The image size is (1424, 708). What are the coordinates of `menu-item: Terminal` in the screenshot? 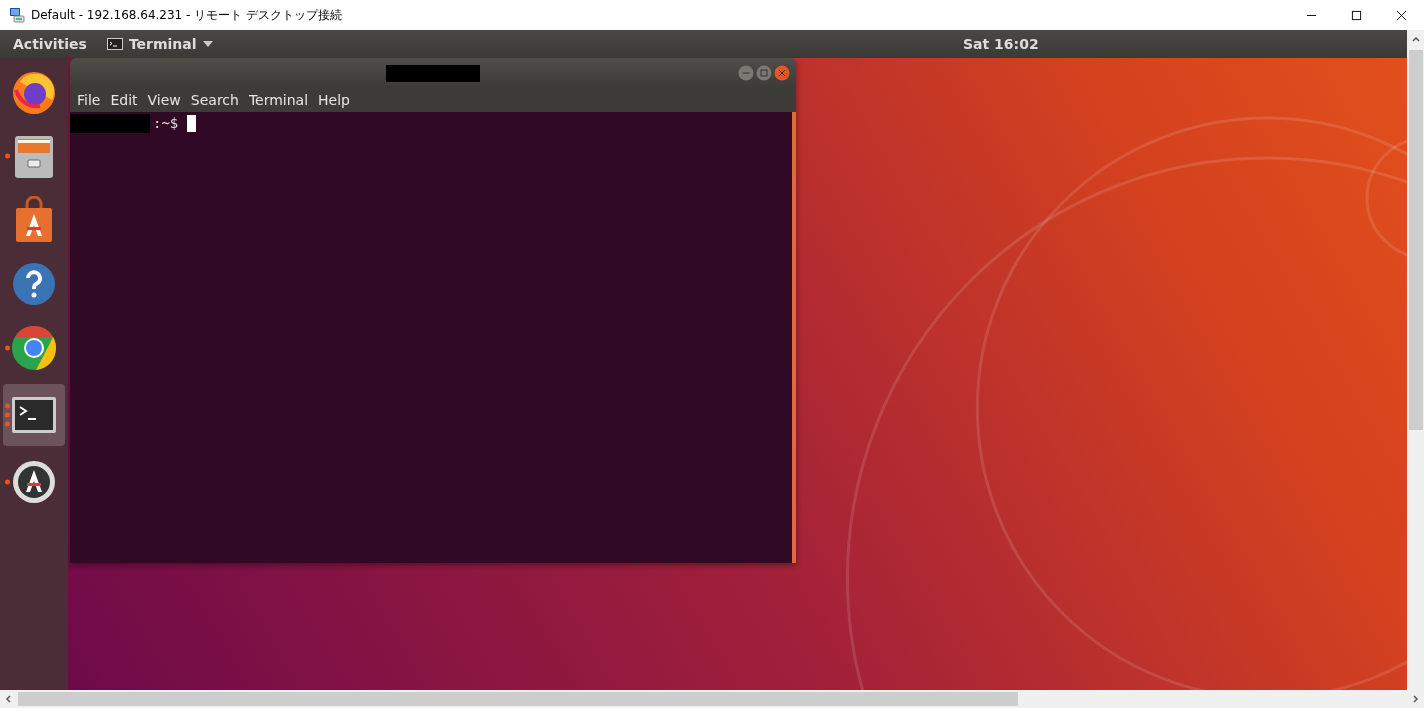 It's located at (278, 100).